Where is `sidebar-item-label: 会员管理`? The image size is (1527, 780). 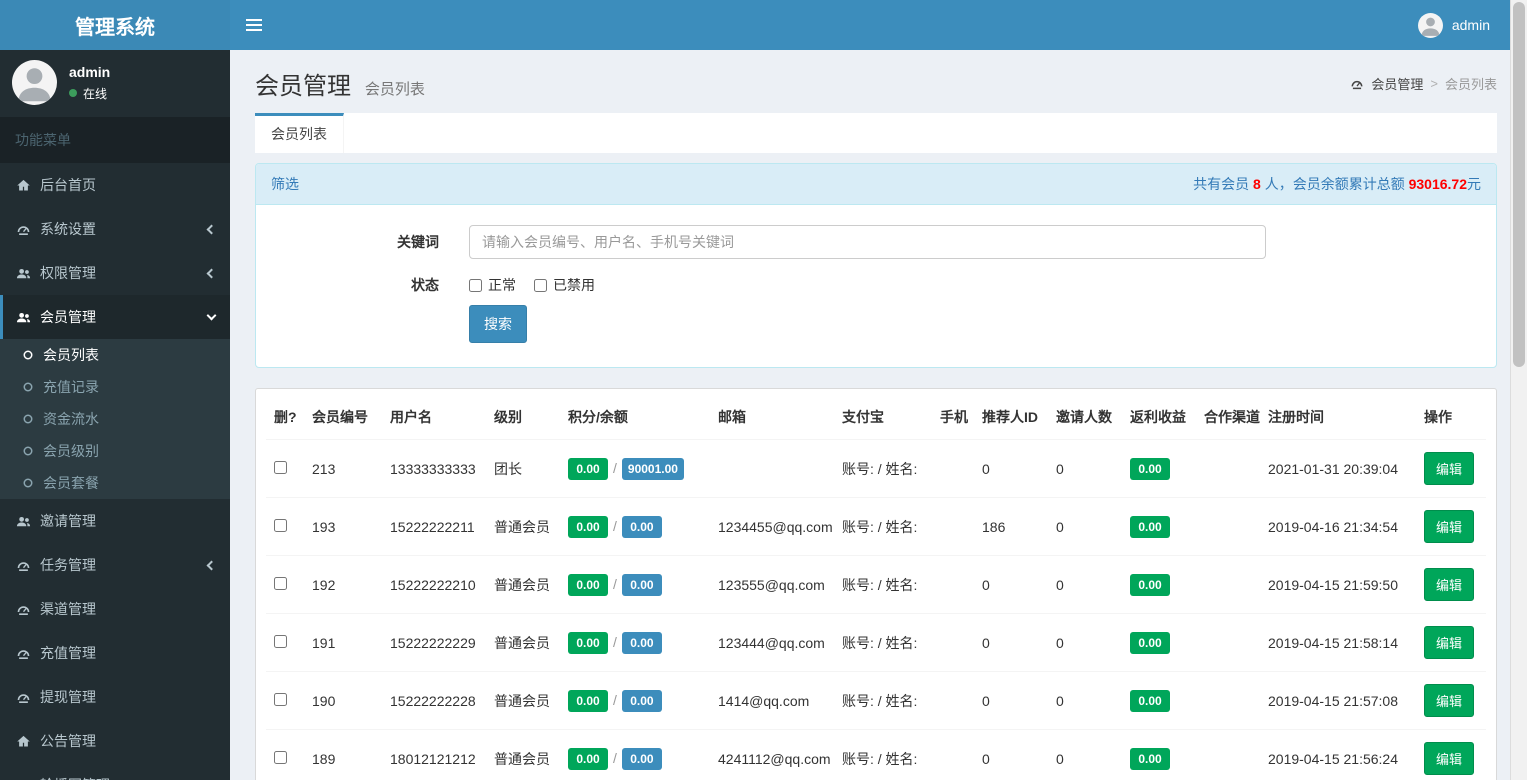
sidebar-item-label: 会员管理 is located at coordinates (68, 317).